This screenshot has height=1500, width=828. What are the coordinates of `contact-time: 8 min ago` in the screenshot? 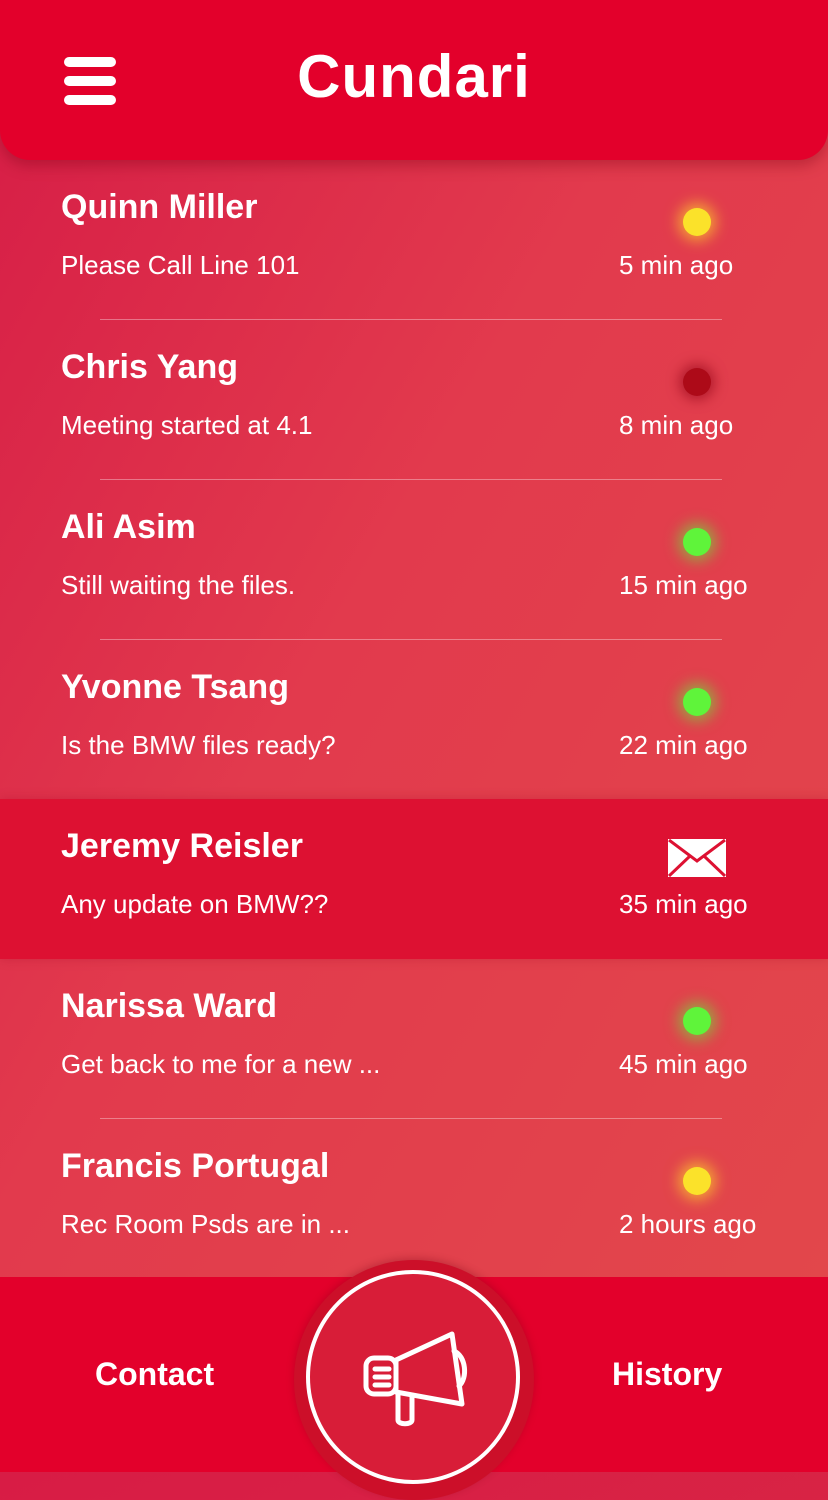 It's located at (676, 425).